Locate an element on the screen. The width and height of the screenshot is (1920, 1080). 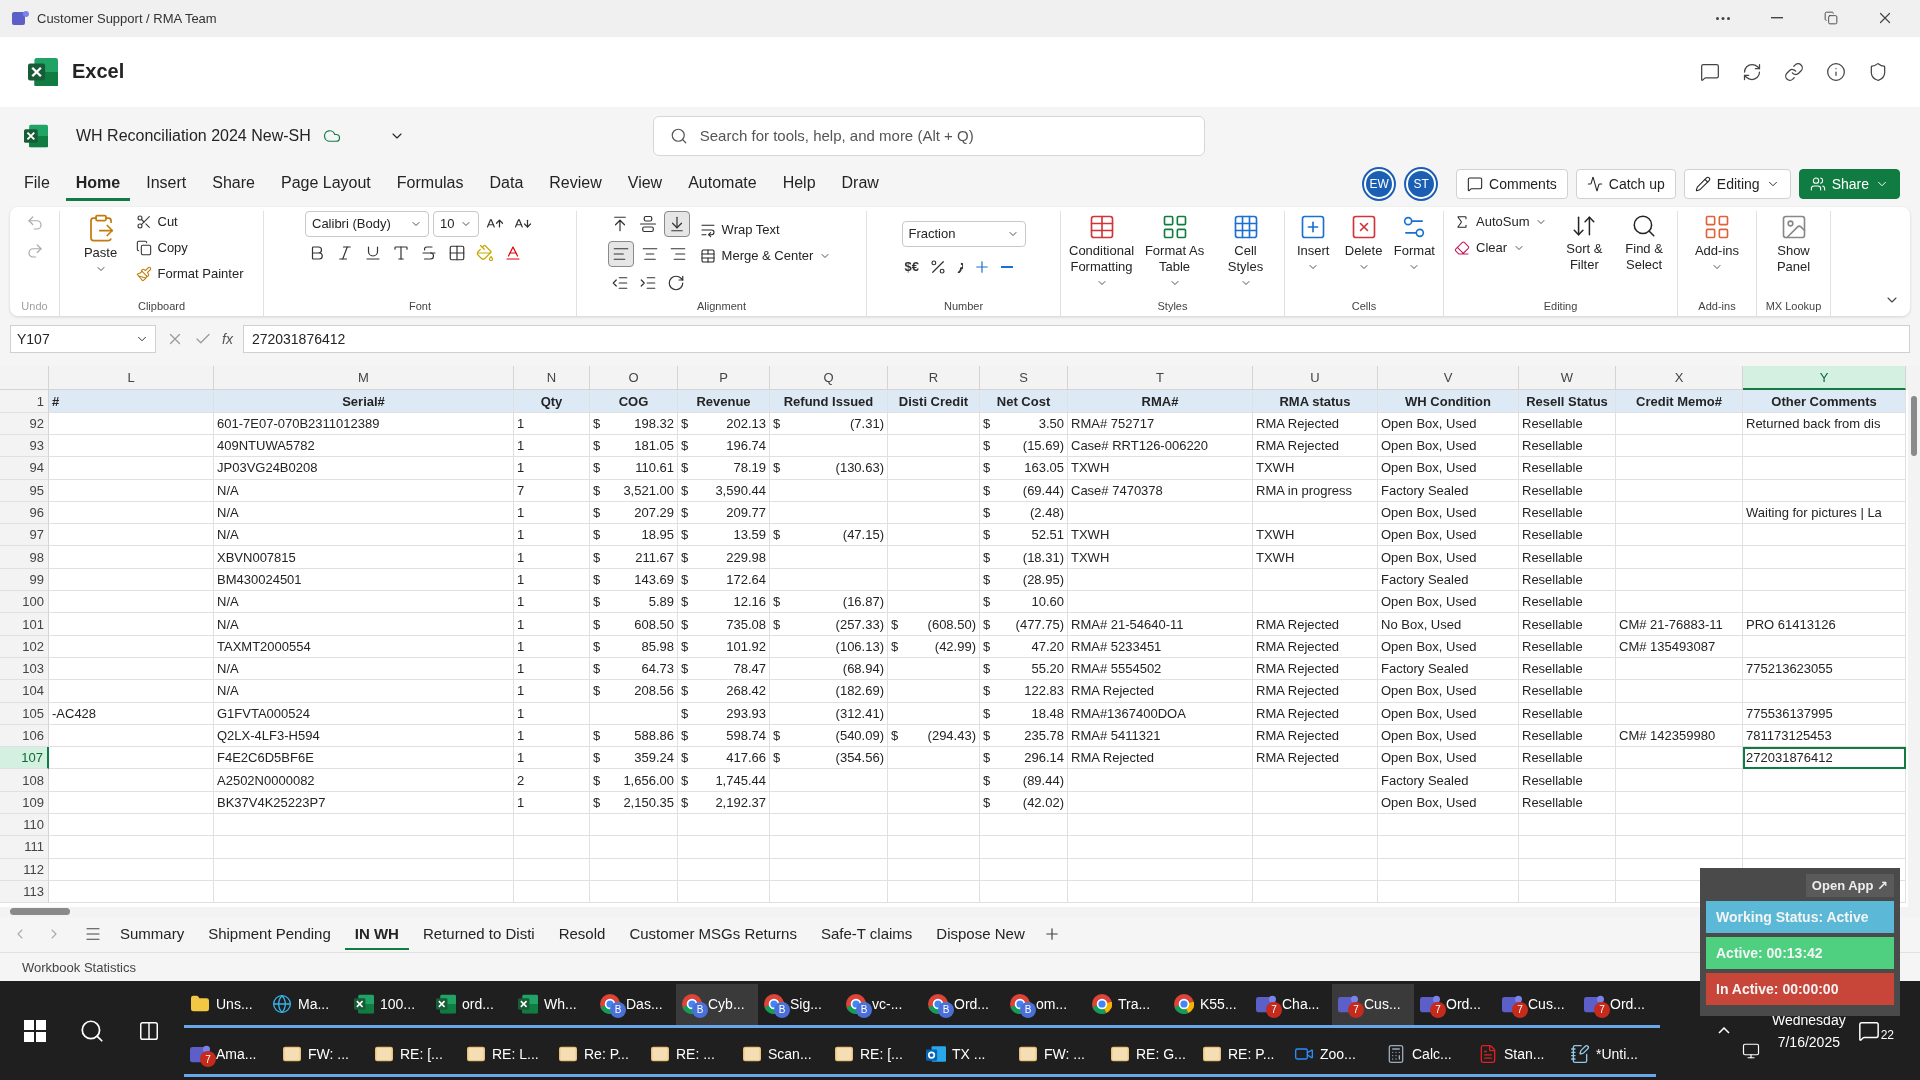
row-number: 92 is located at coordinates (24, 423).